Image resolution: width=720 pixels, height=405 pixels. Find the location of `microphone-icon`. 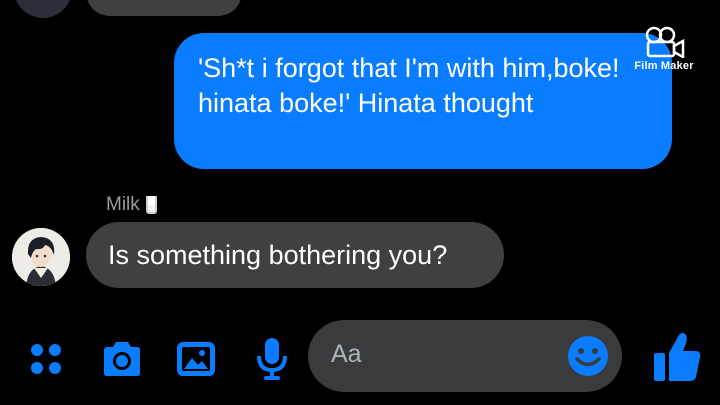

microphone-icon is located at coordinates (272, 359).